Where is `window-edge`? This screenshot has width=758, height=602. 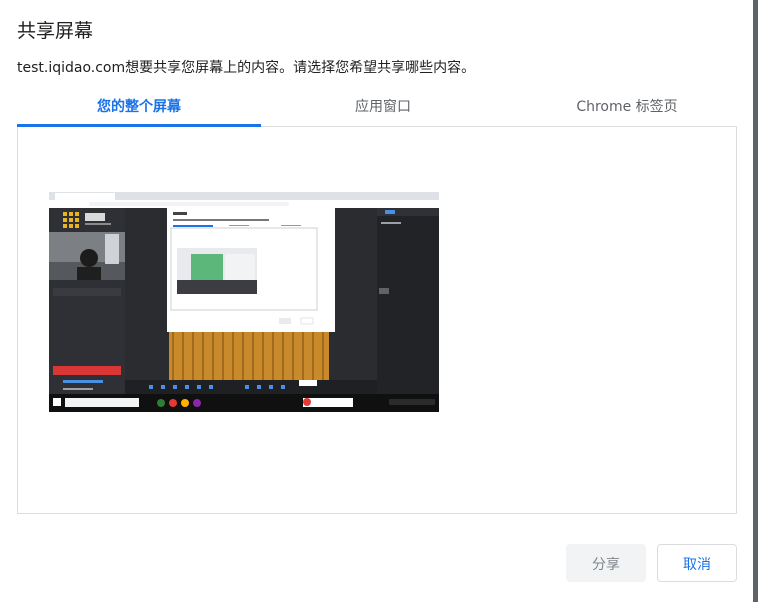 window-edge is located at coordinates (755, 301).